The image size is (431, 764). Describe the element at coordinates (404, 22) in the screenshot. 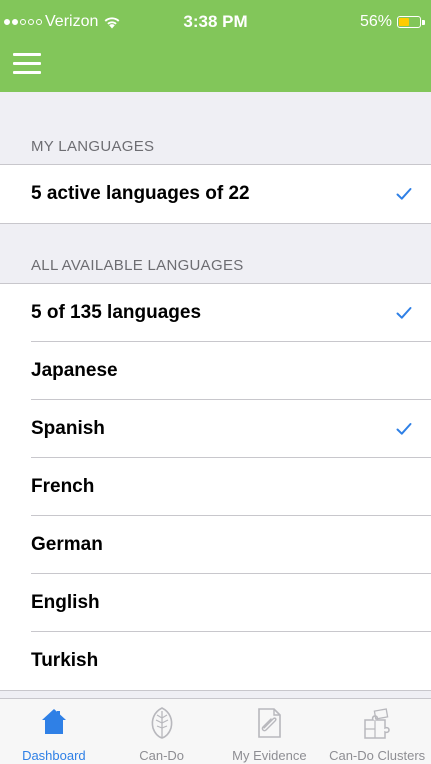

I see `battery-level` at that location.